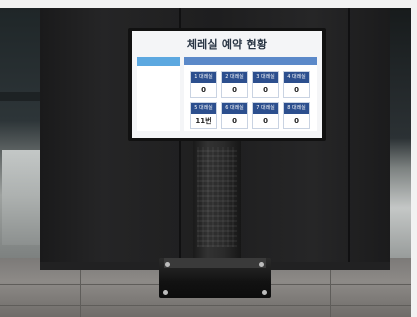  I want to click on photo-border-top, so click(208, 4).